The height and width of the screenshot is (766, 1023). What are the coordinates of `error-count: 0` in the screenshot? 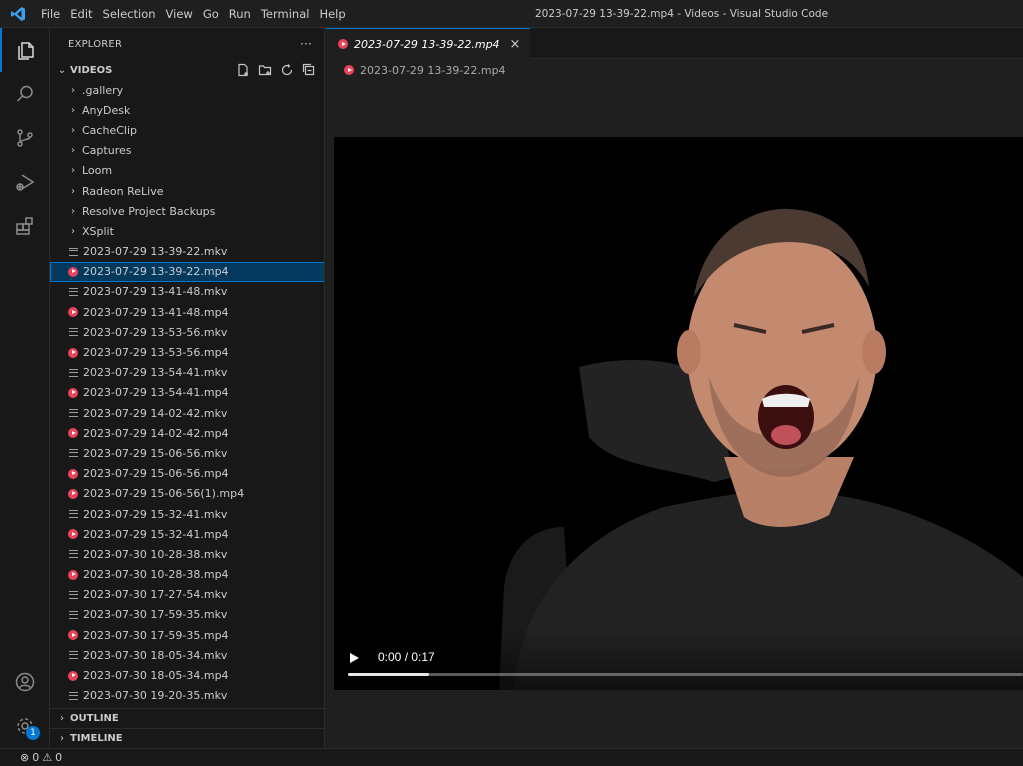 It's located at (35, 757).